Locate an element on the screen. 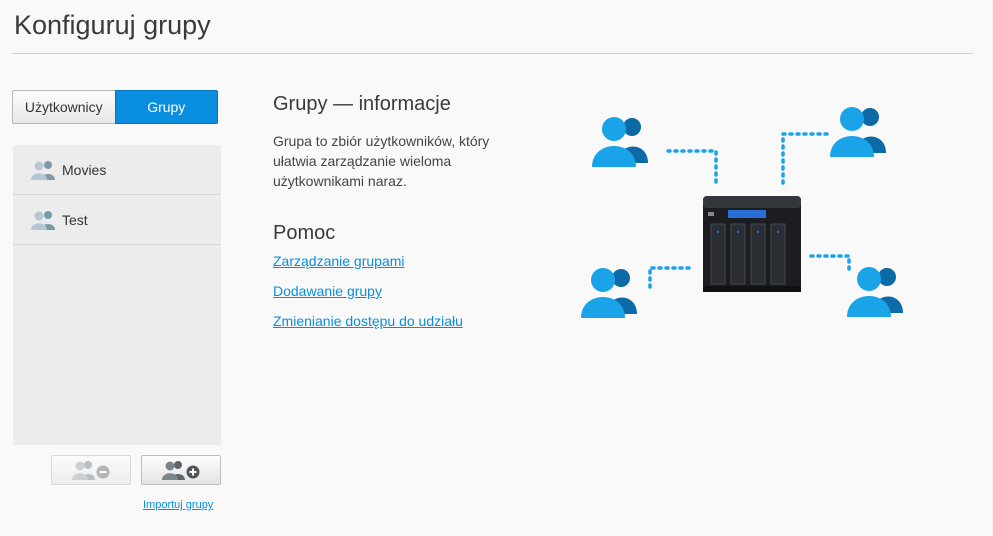 The height and width of the screenshot is (536, 993). user-group-tabs: Użytkownicy Grupy is located at coordinates (115, 107).